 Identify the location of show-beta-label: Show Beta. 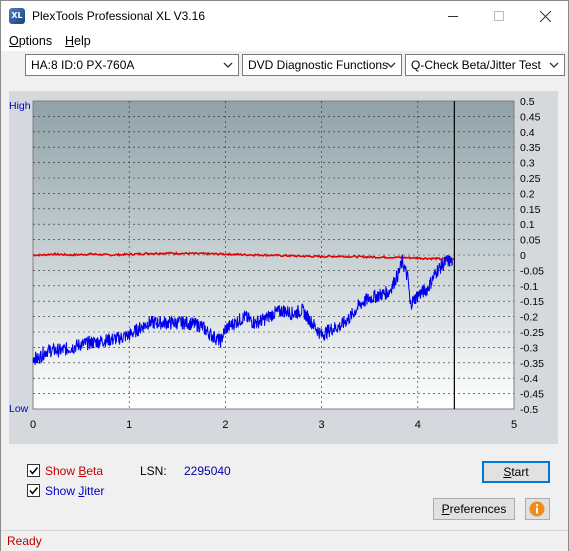
(74, 471).